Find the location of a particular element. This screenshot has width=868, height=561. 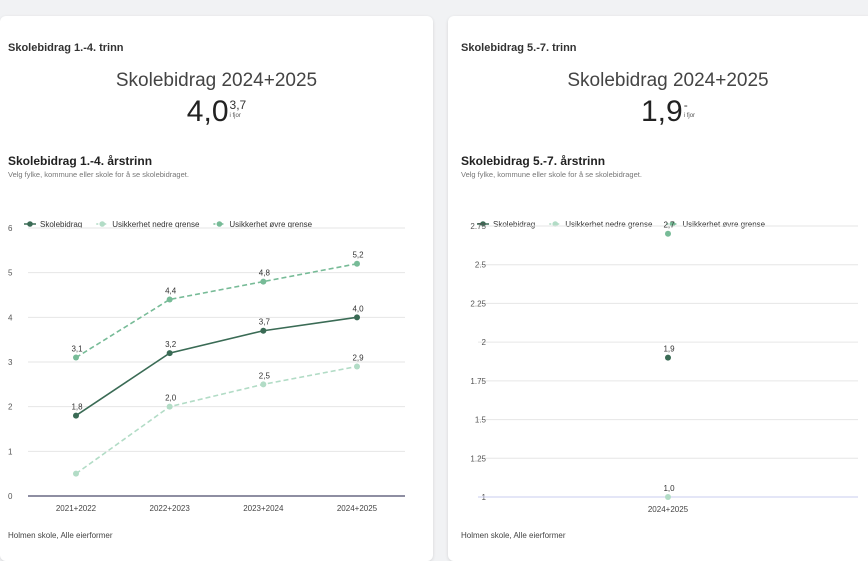

y-tick-label: 1.75 is located at coordinates (478, 381).